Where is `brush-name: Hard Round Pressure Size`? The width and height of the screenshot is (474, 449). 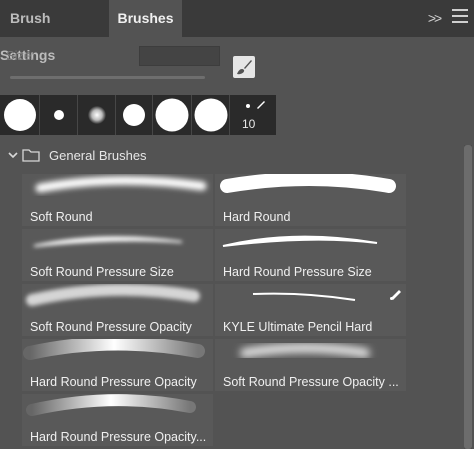 brush-name: Hard Round Pressure Size is located at coordinates (297, 272).